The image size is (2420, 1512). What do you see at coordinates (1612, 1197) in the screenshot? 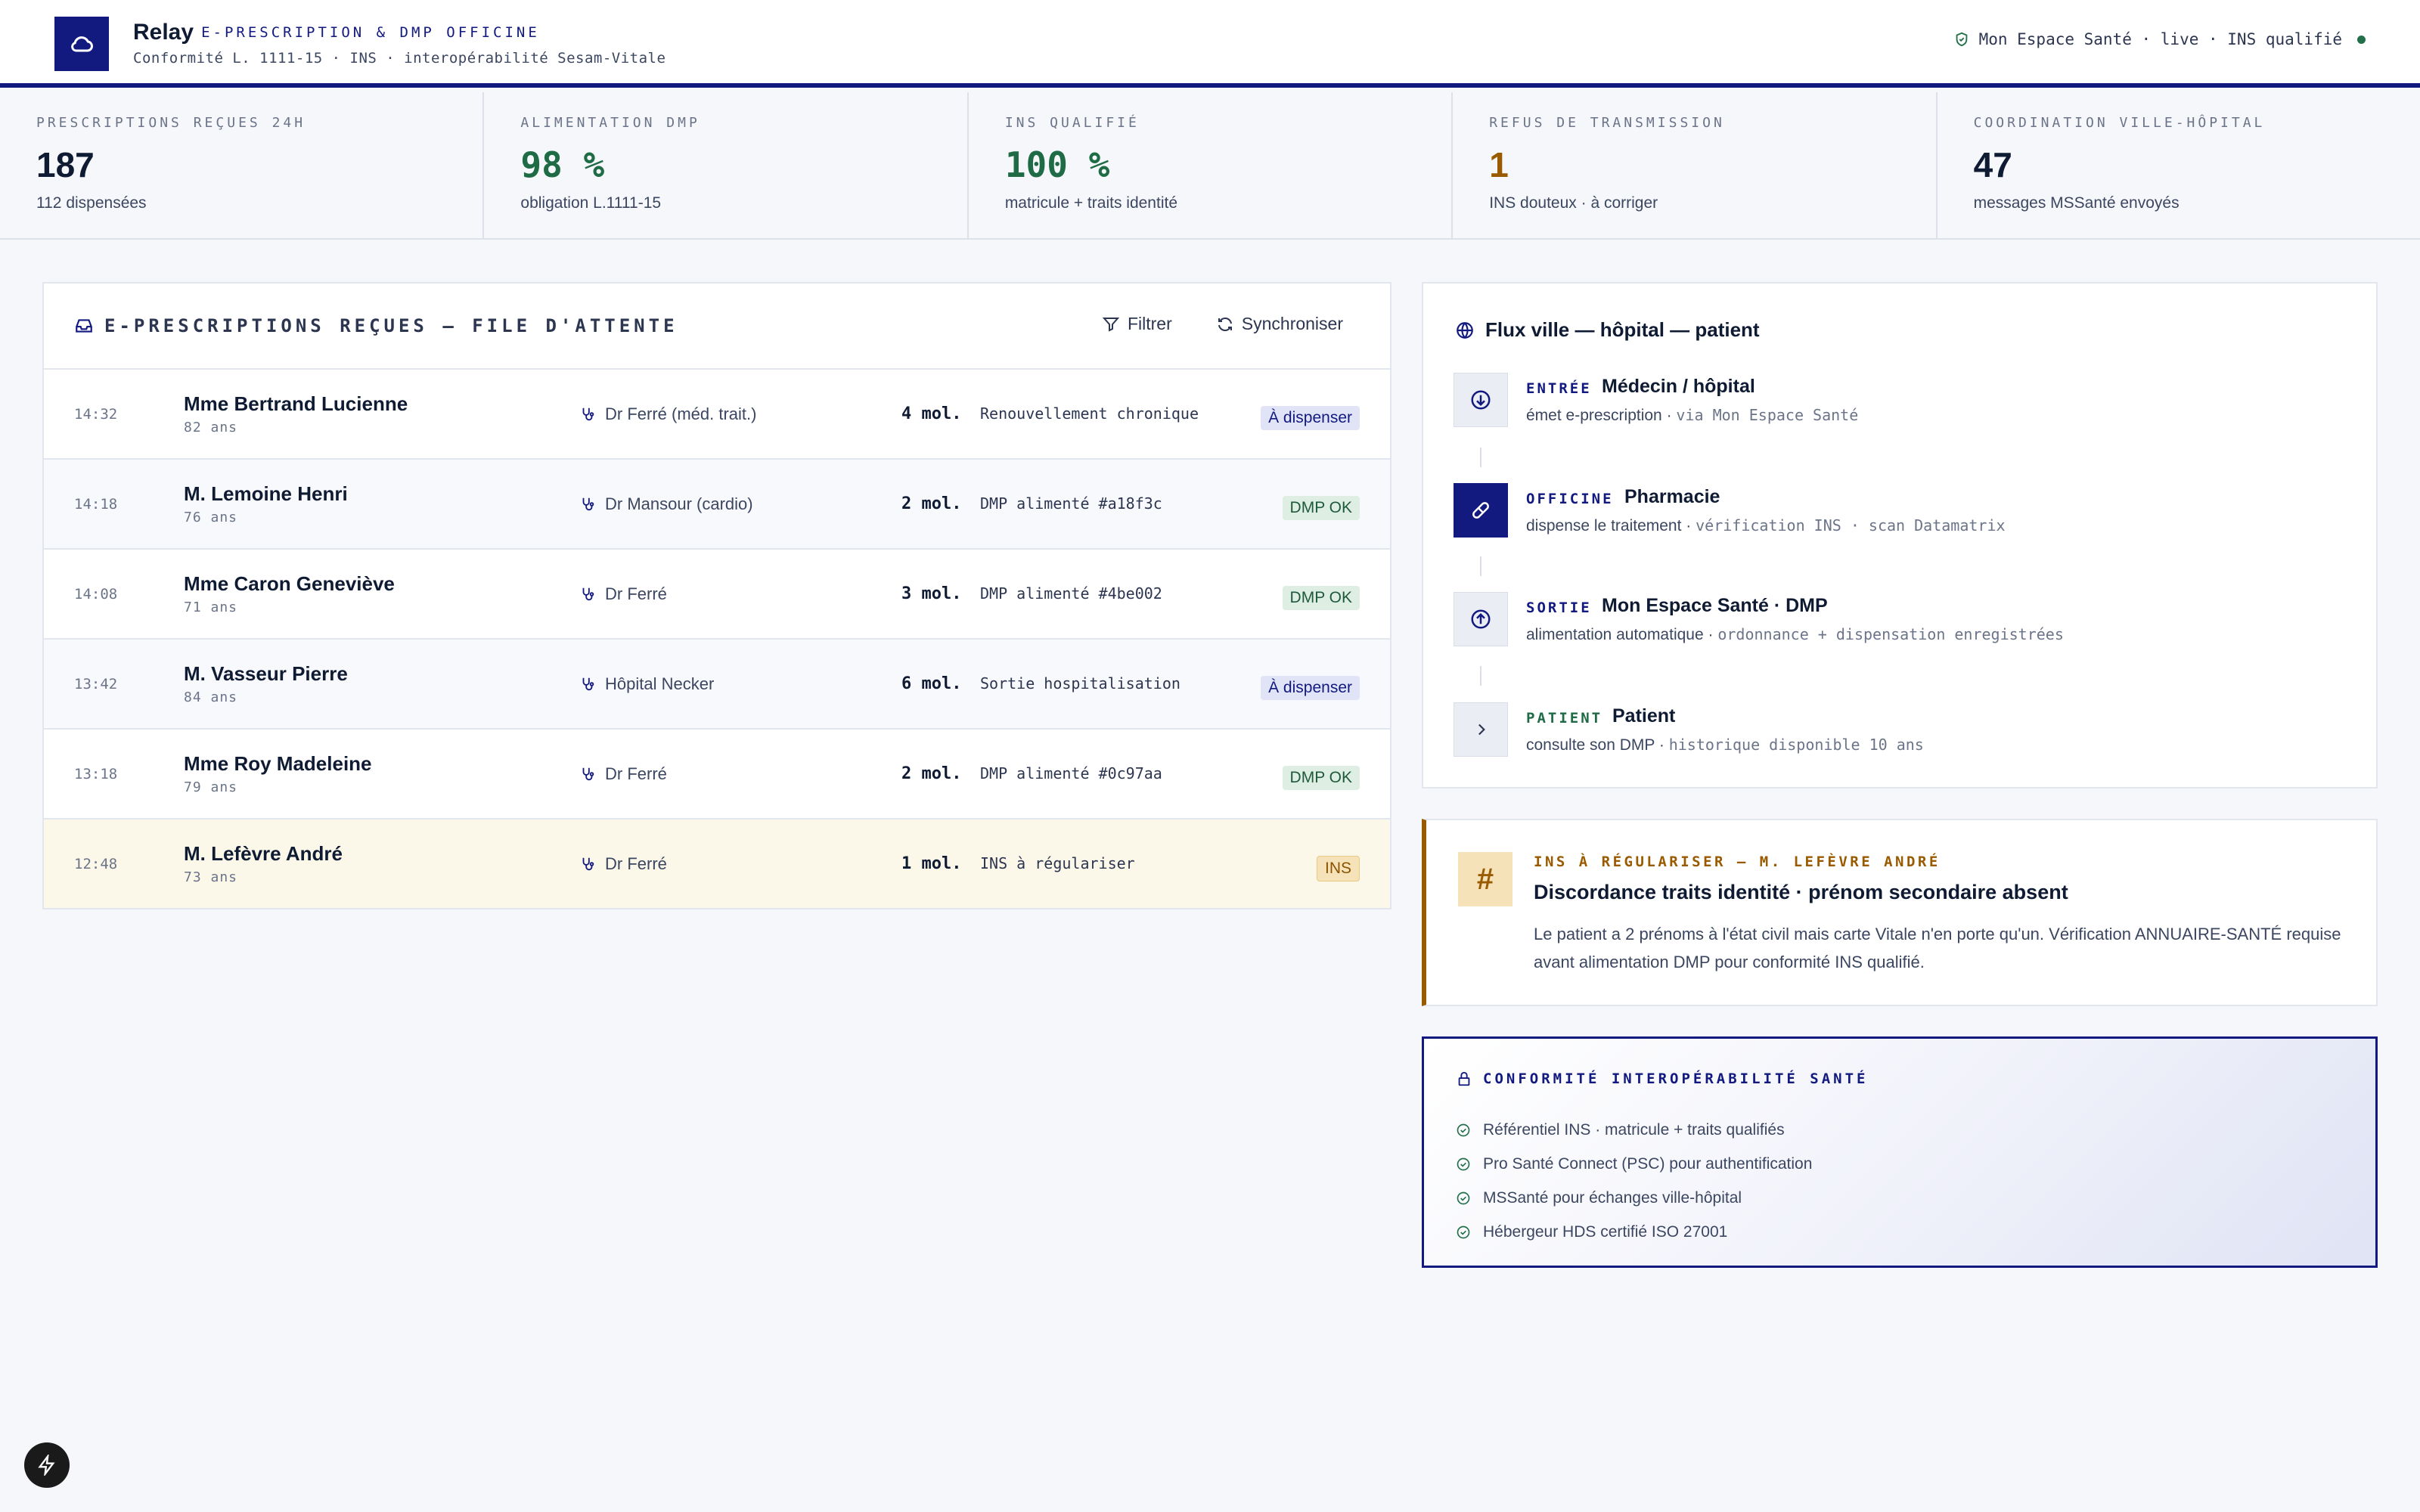
I see `conformity-item: MSSanté pour échanges ville-hôpital` at bounding box center [1612, 1197].